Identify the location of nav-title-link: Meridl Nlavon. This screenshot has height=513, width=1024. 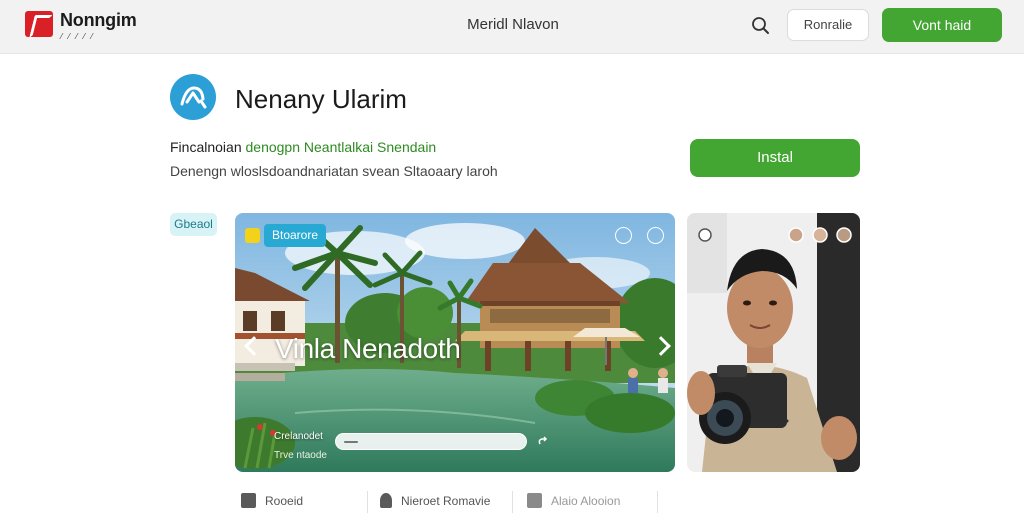
(513, 24).